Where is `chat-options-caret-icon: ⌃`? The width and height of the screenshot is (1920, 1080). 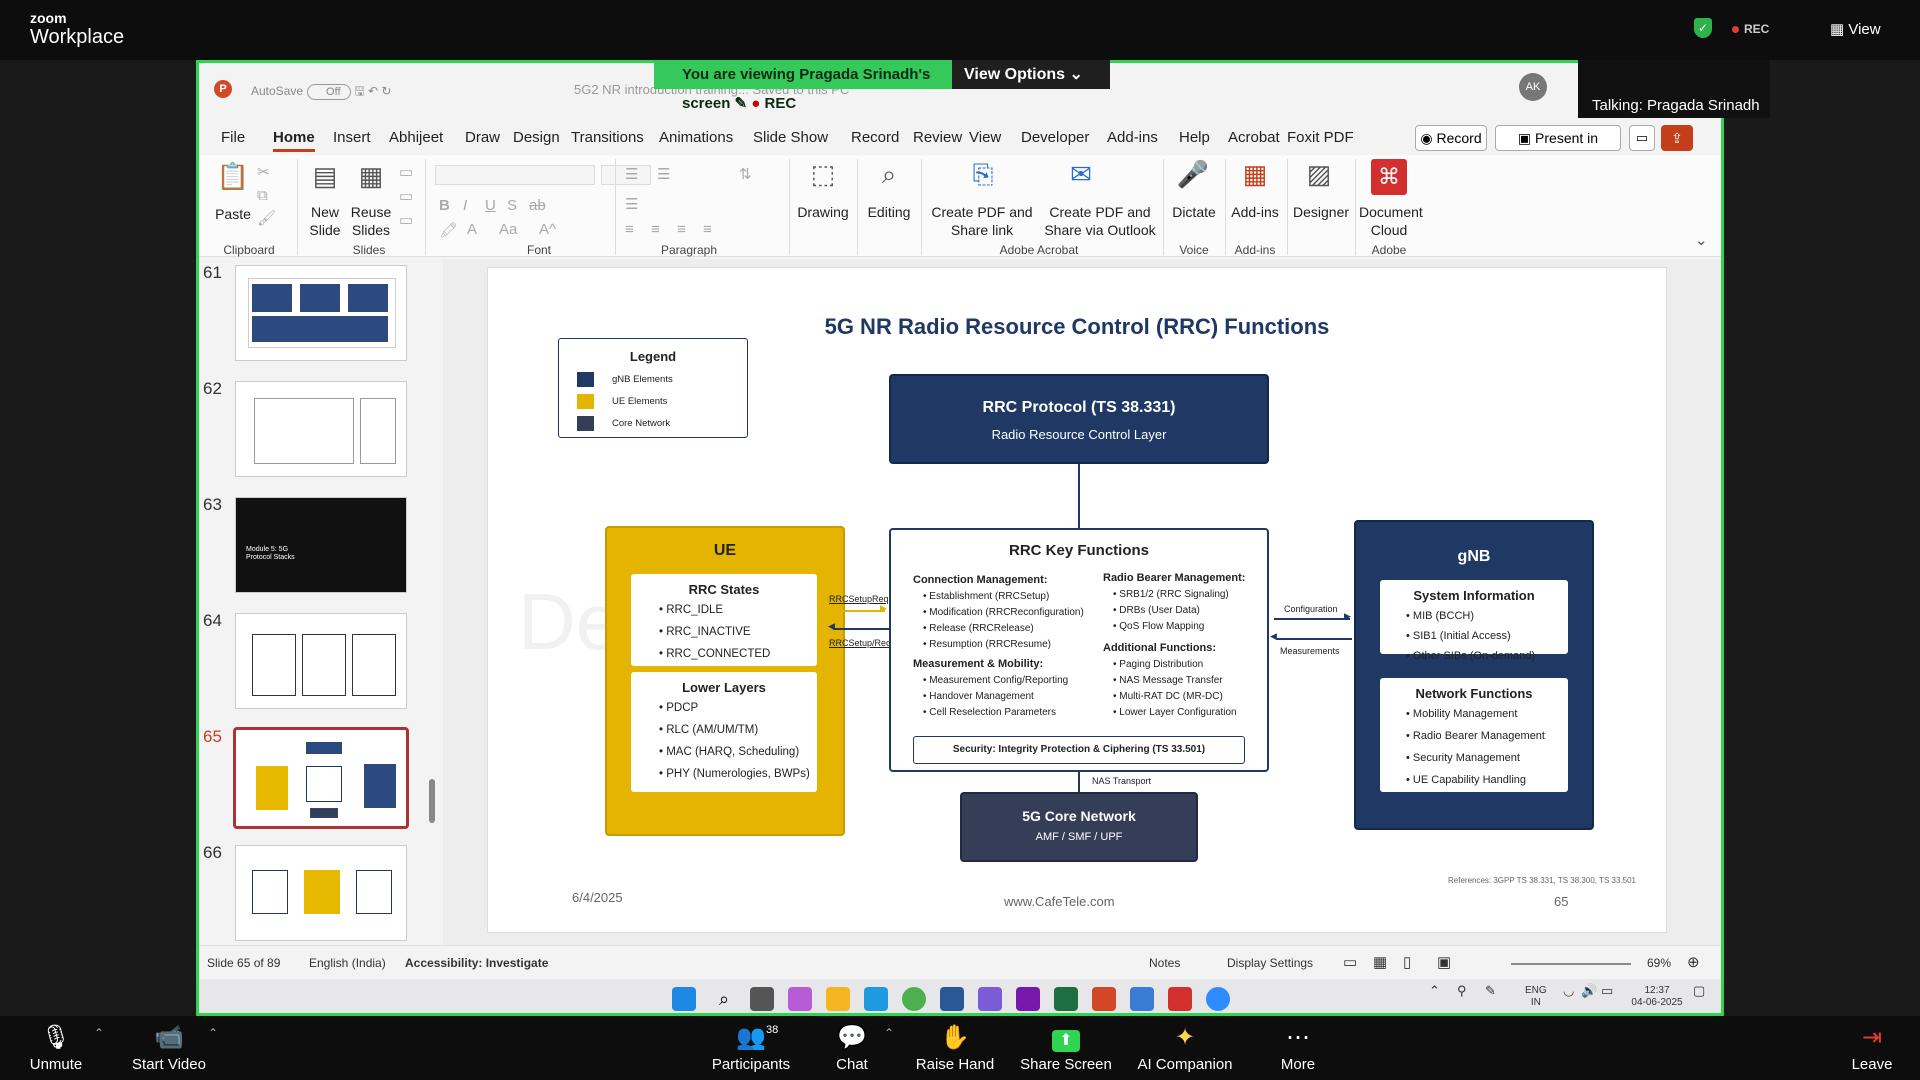 chat-options-caret-icon: ⌃ is located at coordinates (889, 1033).